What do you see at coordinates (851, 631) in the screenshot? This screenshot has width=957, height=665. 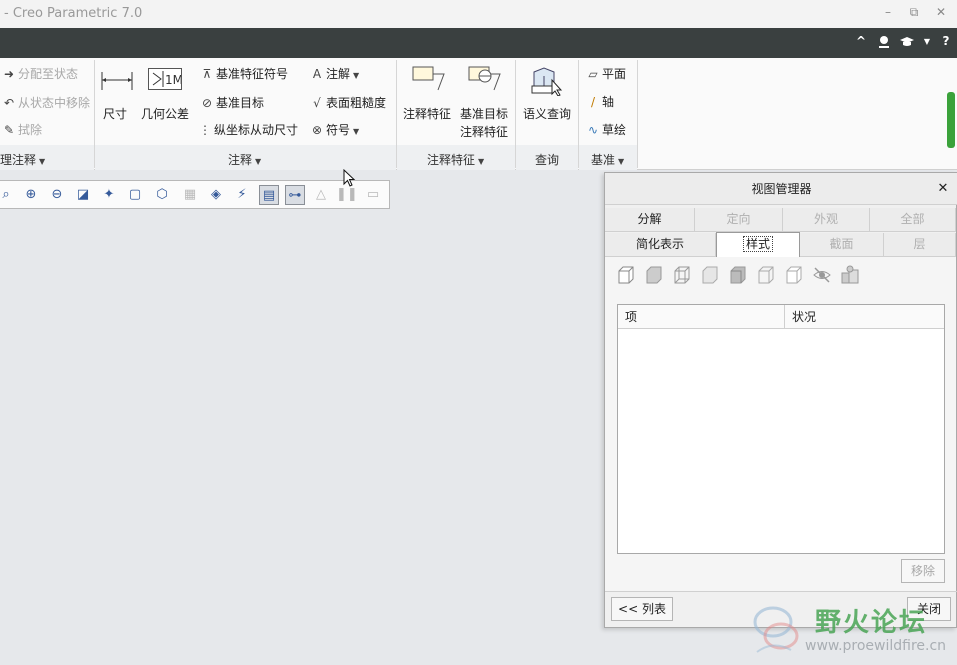 I see `watermark: 野火论坛 www.proewildfire.cn` at bounding box center [851, 631].